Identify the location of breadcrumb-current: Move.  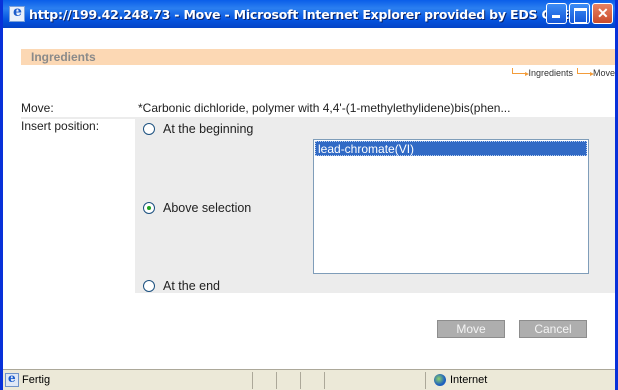
(603, 73).